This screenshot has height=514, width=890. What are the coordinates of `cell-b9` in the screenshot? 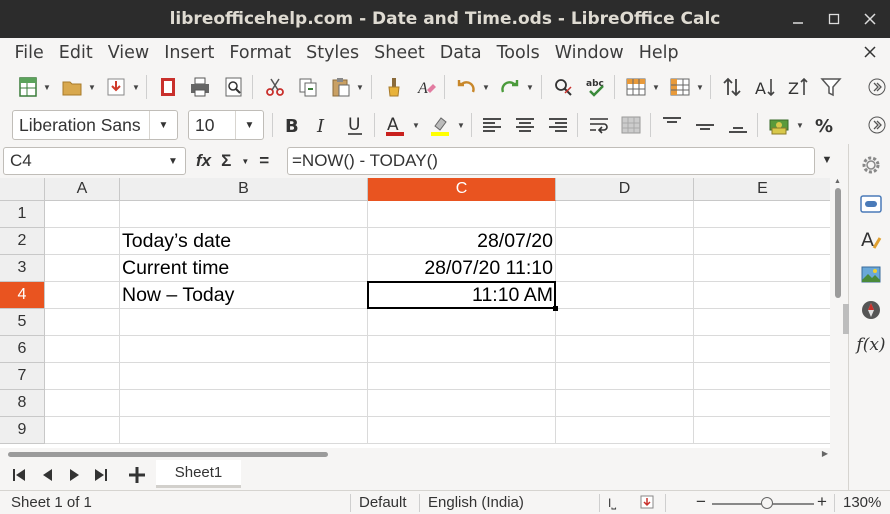 It's located at (244, 430).